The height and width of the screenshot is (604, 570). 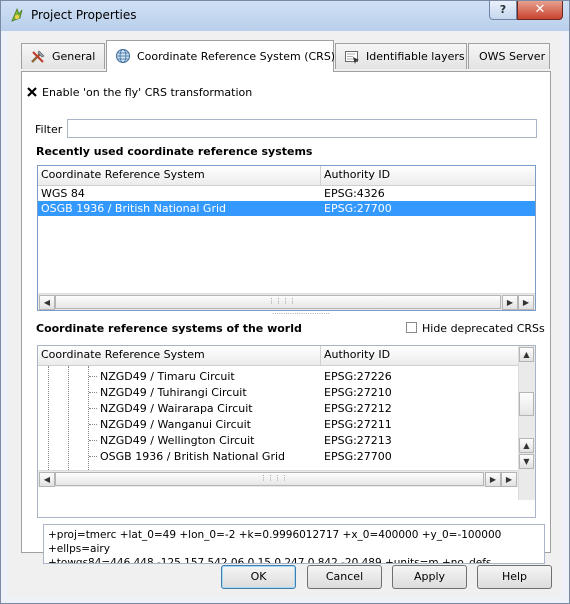 I want to click on list-item: NZGD49 / Wellington Circuit EPSG:27213, so click(x=278, y=440).